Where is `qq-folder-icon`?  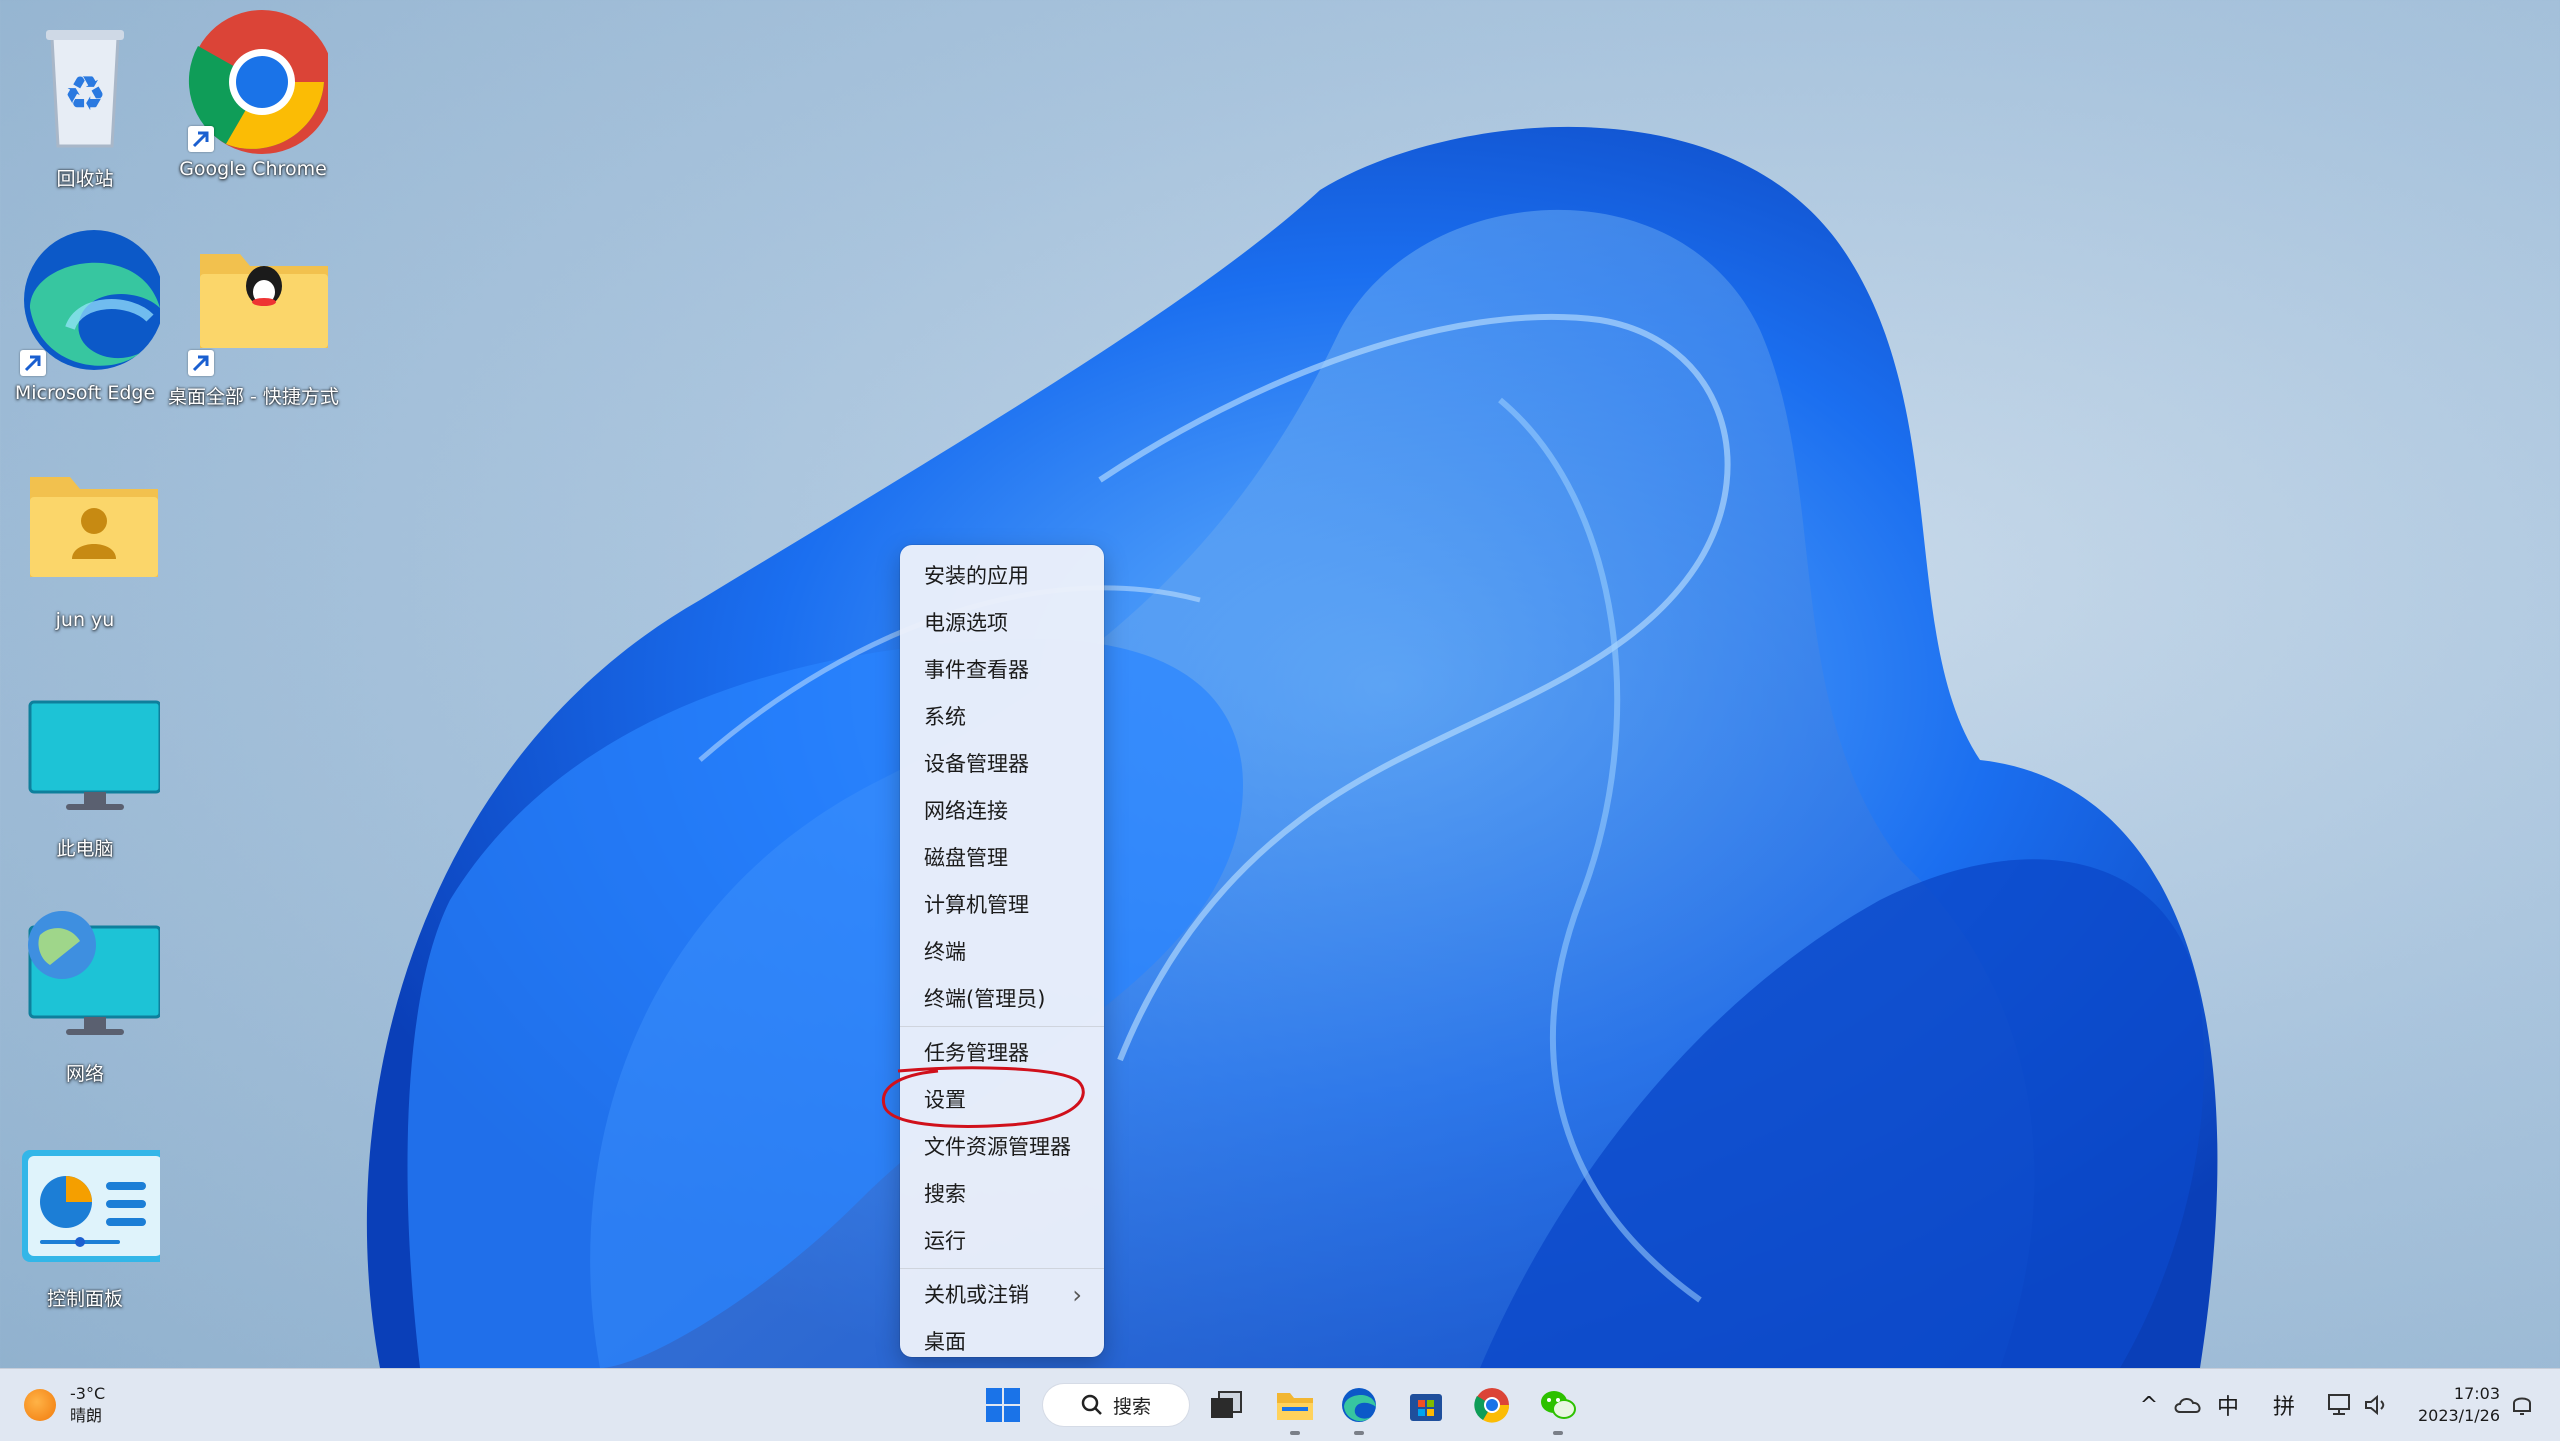 qq-folder-icon is located at coordinates (253, 303).